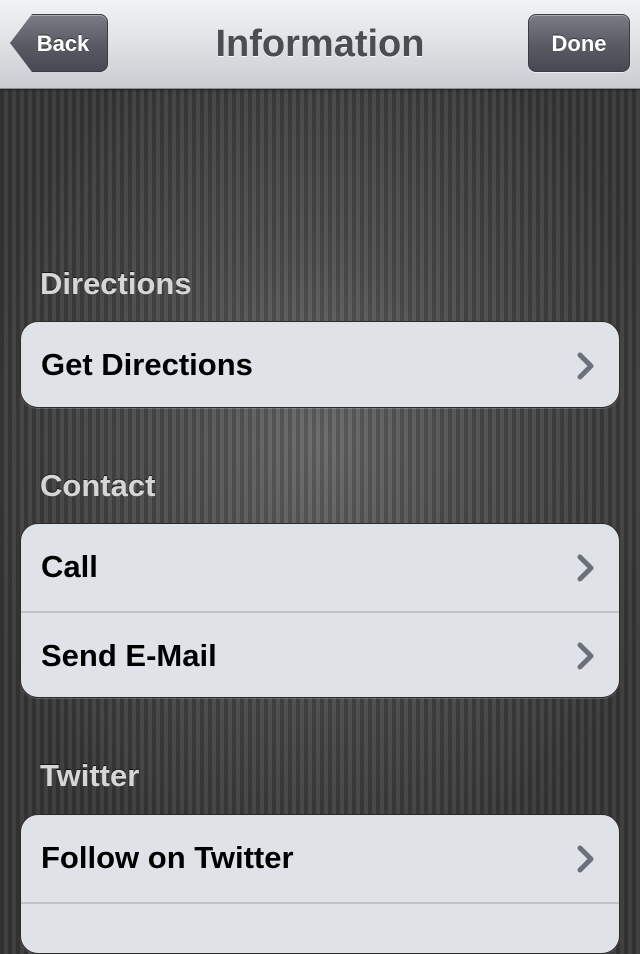 Image resolution: width=640 pixels, height=954 pixels. Describe the element at coordinates (116, 283) in the screenshot. I see `section-header-directions: Directions` at that location.